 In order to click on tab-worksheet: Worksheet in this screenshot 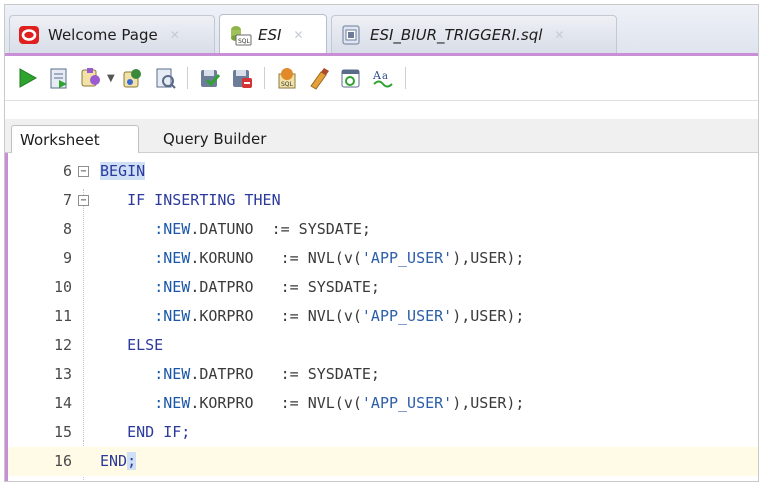, I will do `click(75, 139)`.